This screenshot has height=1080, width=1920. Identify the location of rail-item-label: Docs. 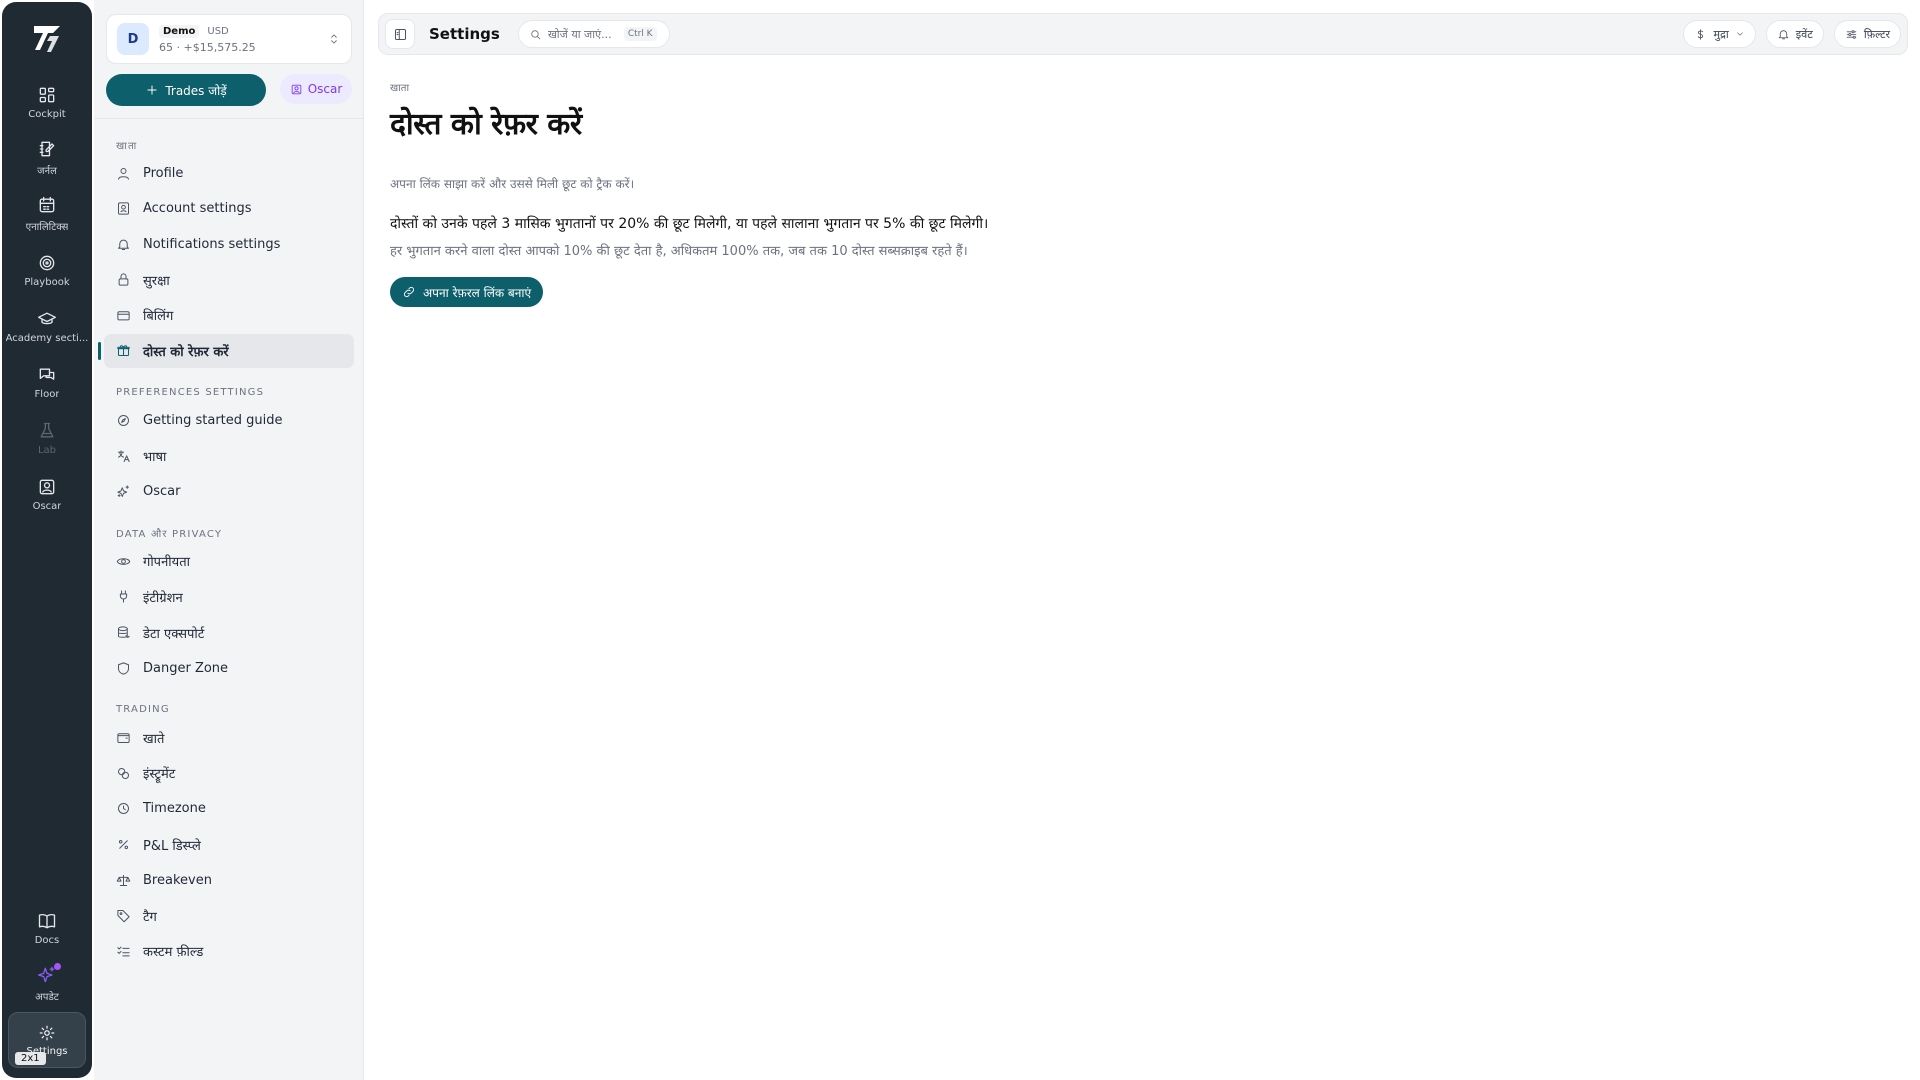
(47, 940).